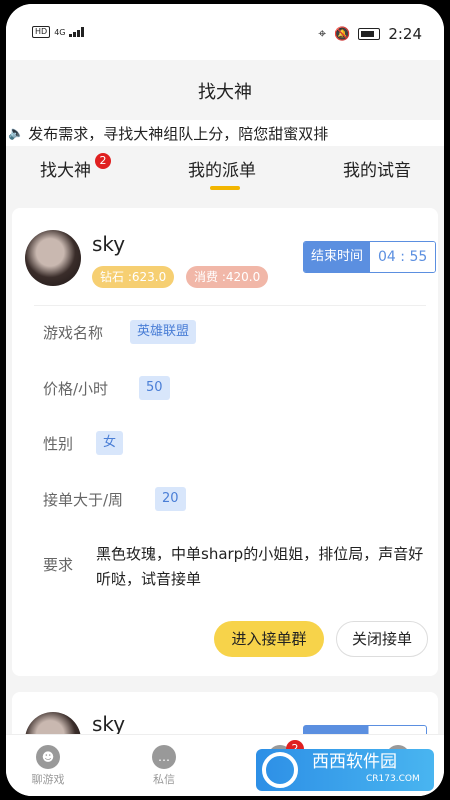 This screenshot has width=450, height=800. What do you see at coordinates (170, 499) in the screenshot?
I see `field-value-weekly: 20` at bounding box center [170, 499].